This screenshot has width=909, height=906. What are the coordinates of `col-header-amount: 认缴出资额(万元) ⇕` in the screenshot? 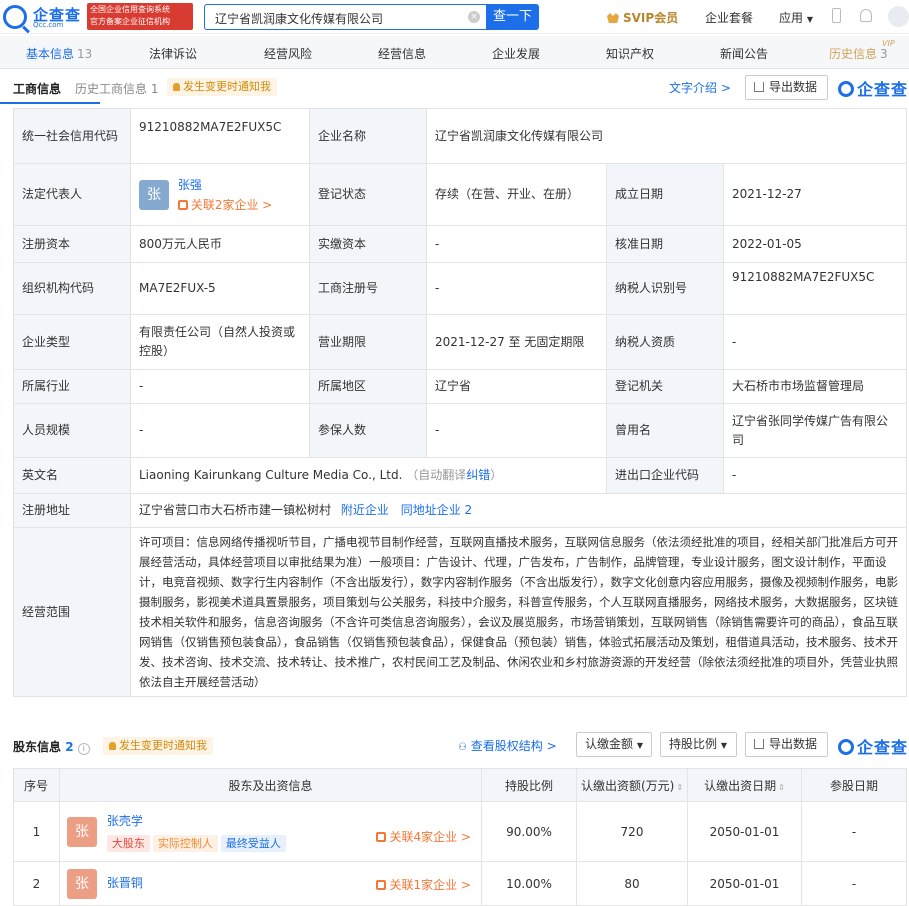 It's located at (632, 785).